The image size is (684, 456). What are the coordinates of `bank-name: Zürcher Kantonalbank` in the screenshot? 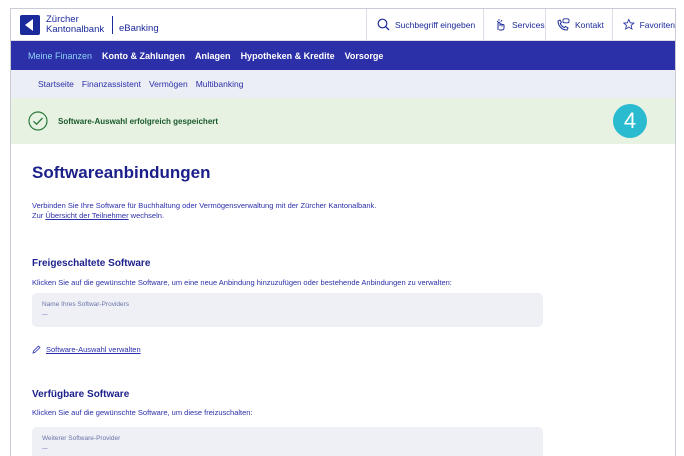 It's located at (77, 25).